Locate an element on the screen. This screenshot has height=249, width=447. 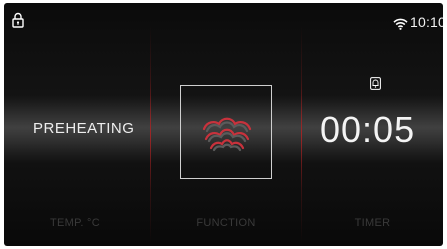
function-selector-button is located at coordinates (226, 132).